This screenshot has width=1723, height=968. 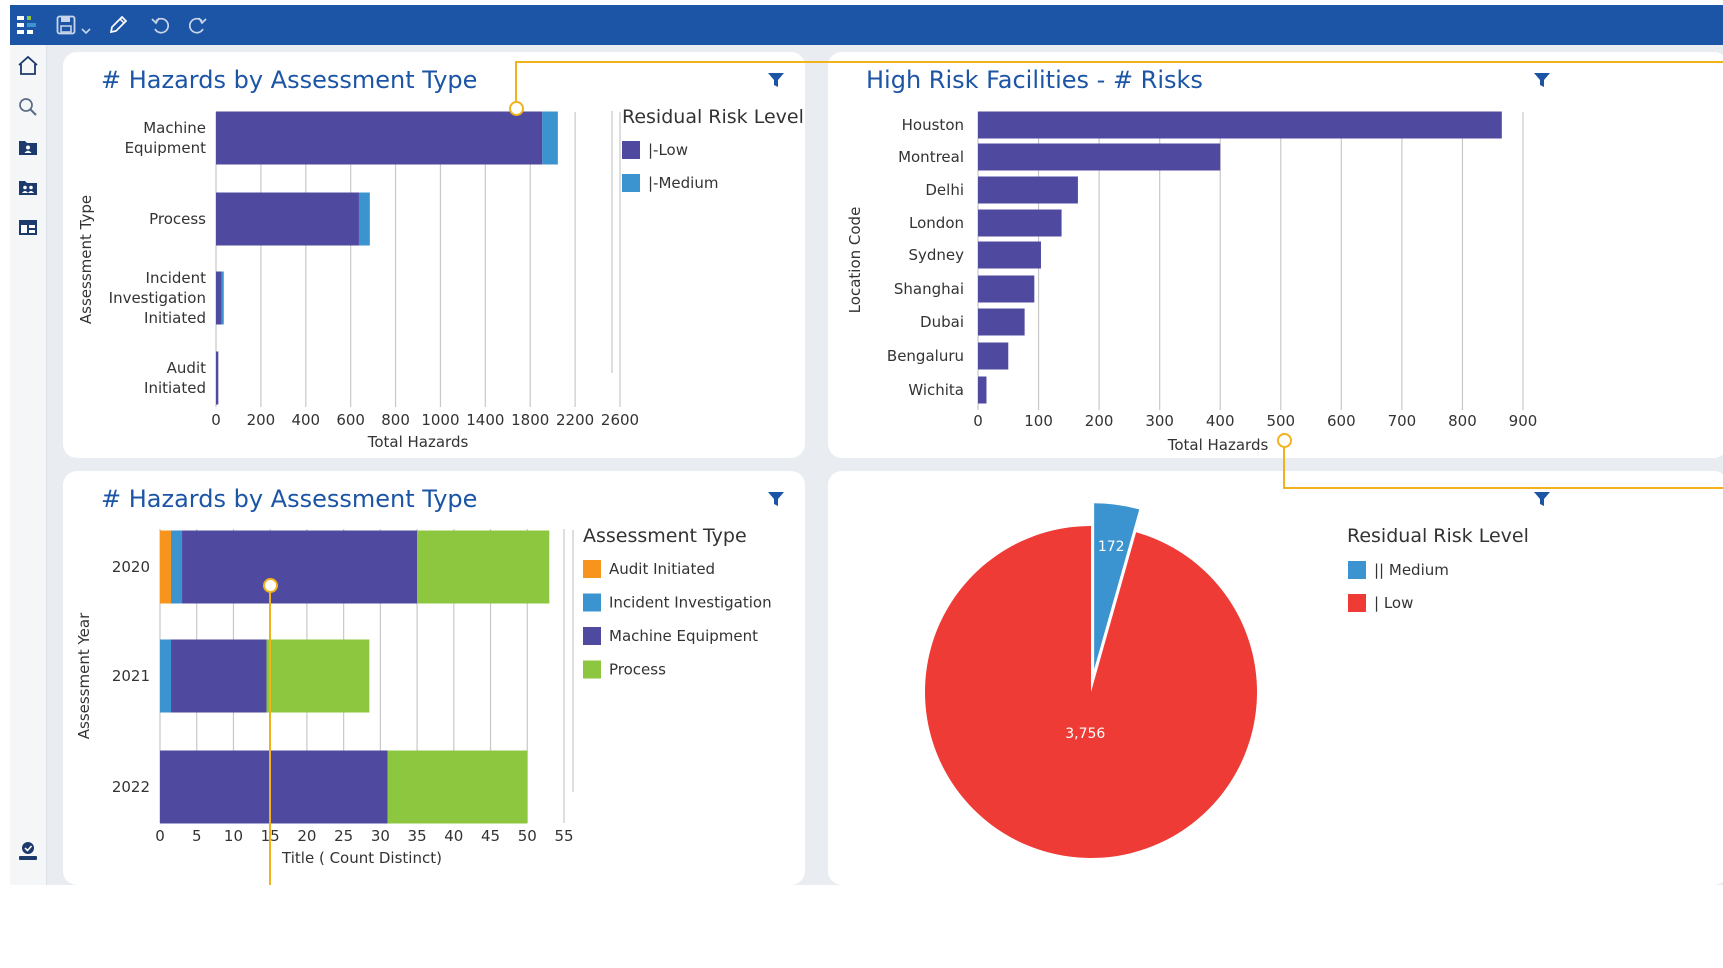 What do you see at coordinates (28, 465) in the screenshot?
I see `left-sidebar` at bounding box center [28, 465].